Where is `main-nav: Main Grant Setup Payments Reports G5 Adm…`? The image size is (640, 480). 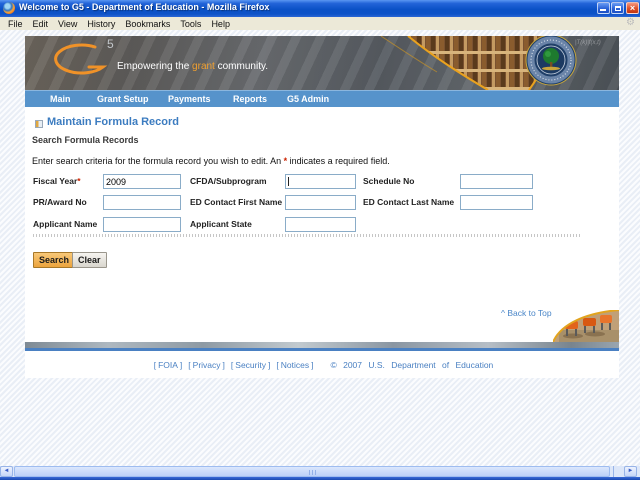 main-nav: Main Grant Setup Payments Reports G5 Adm… is located at coordinates (322, 98).